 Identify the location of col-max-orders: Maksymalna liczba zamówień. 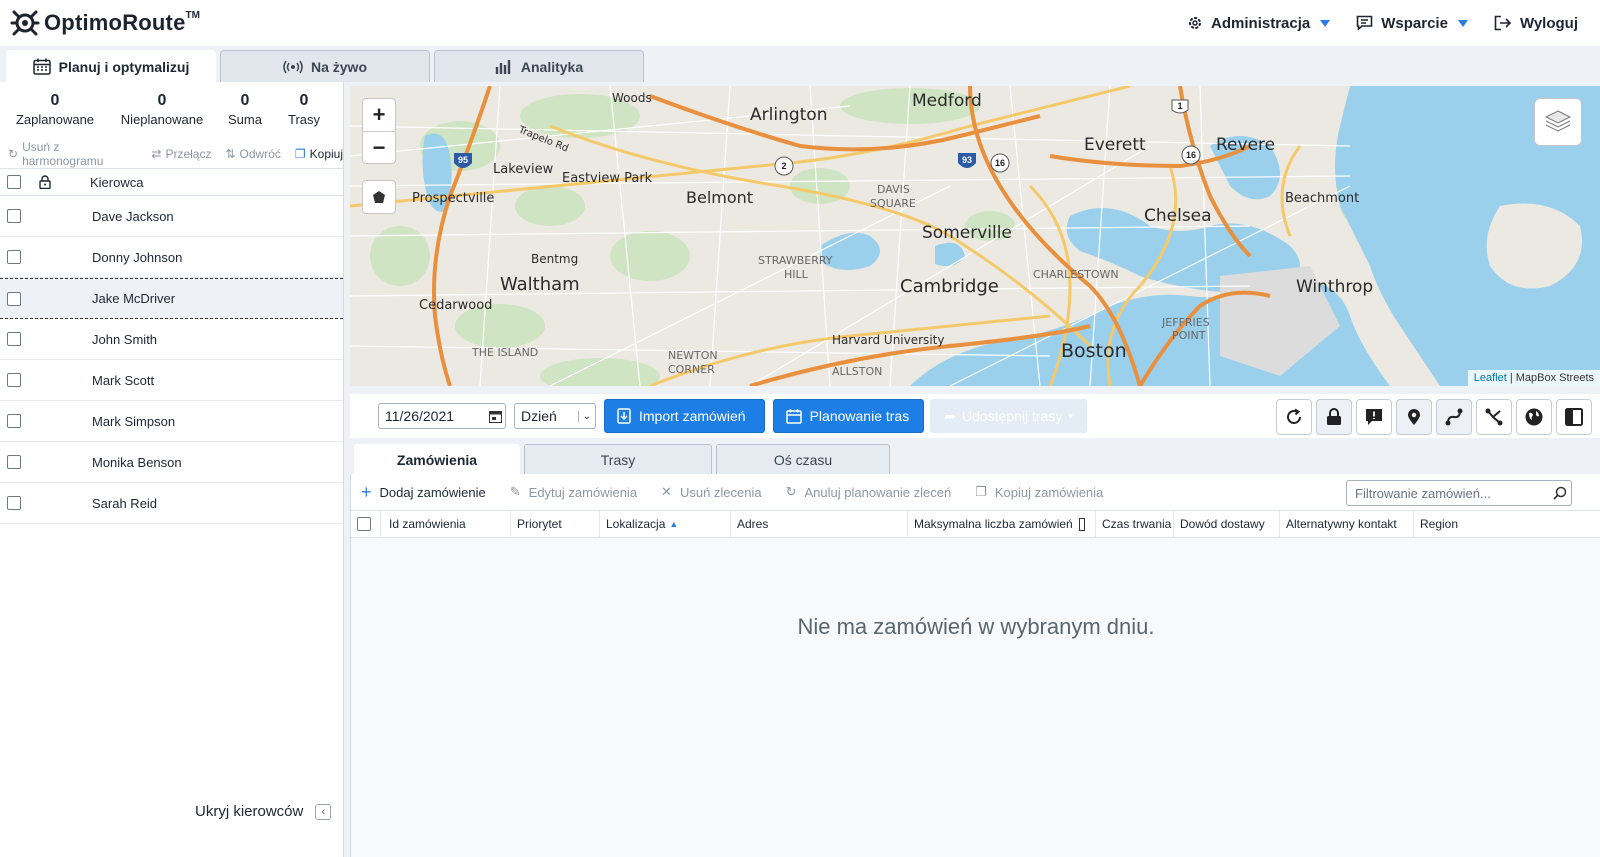
(1002, 524).